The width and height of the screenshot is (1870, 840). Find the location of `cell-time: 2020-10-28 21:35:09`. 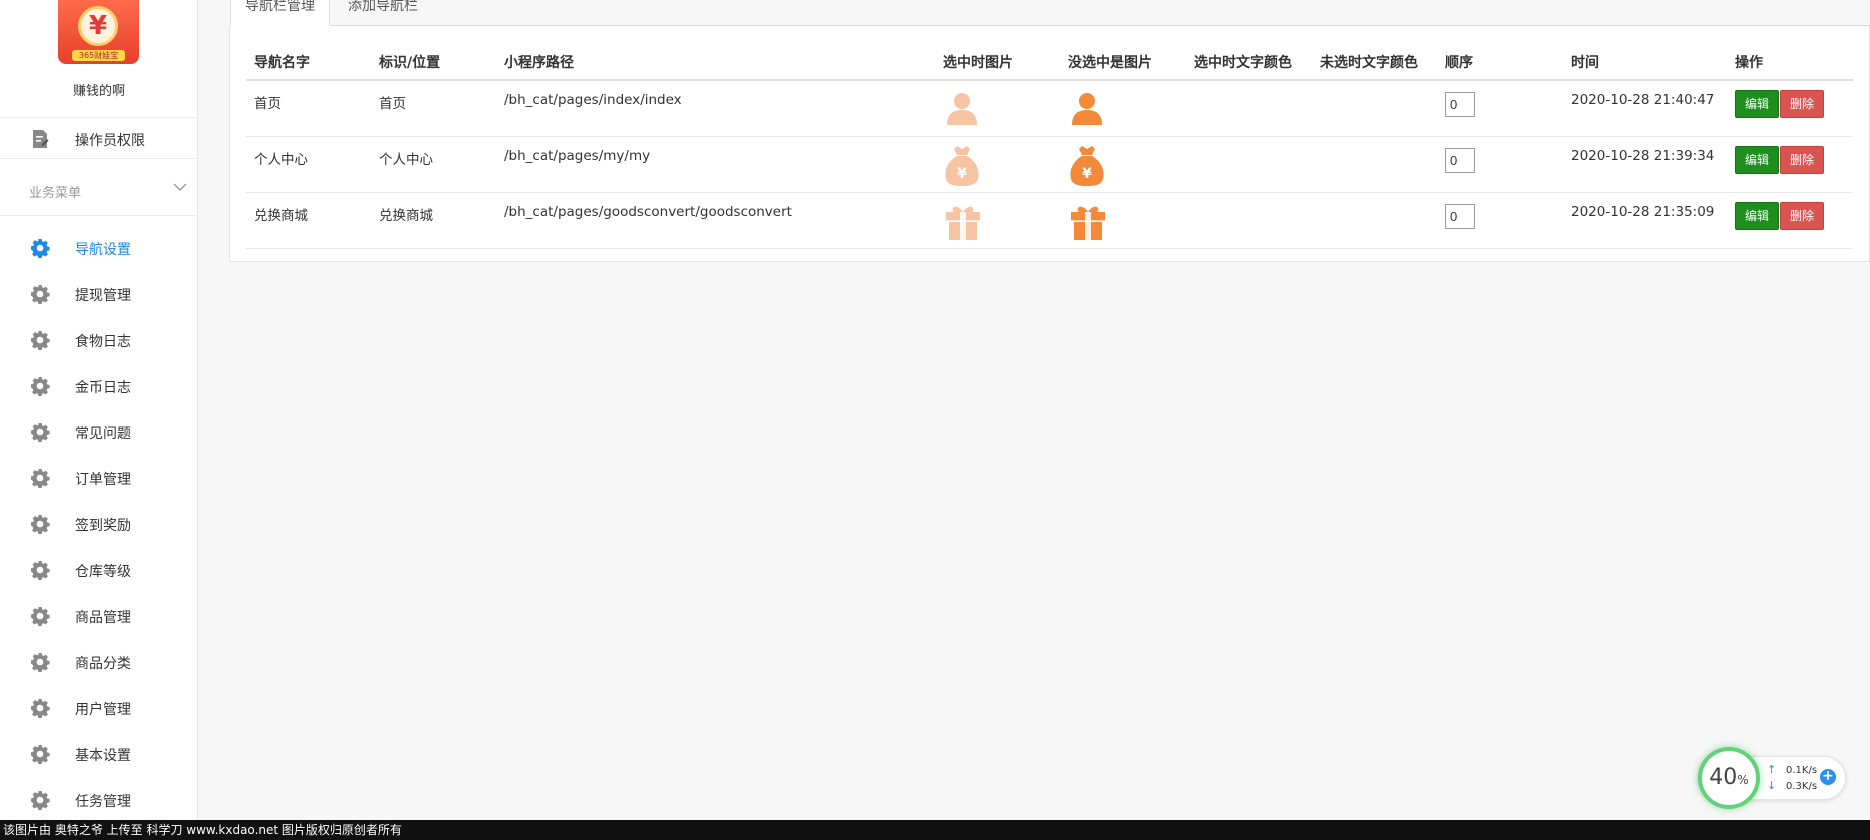

cell-time: 2020-10-28 21:35:09 is located at coordinates (1645, 220).